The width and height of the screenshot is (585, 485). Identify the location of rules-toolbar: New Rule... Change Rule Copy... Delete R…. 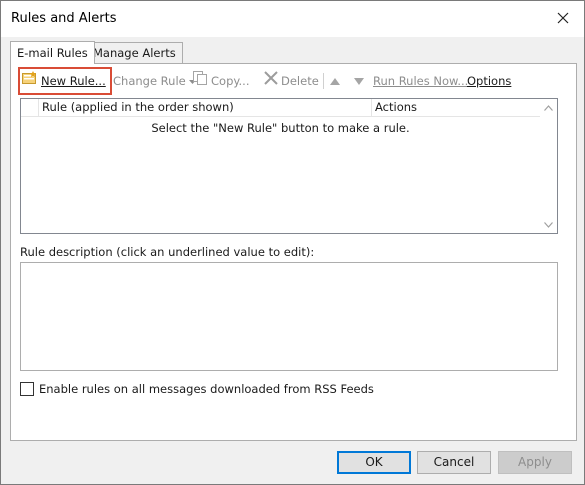
(292, 81).